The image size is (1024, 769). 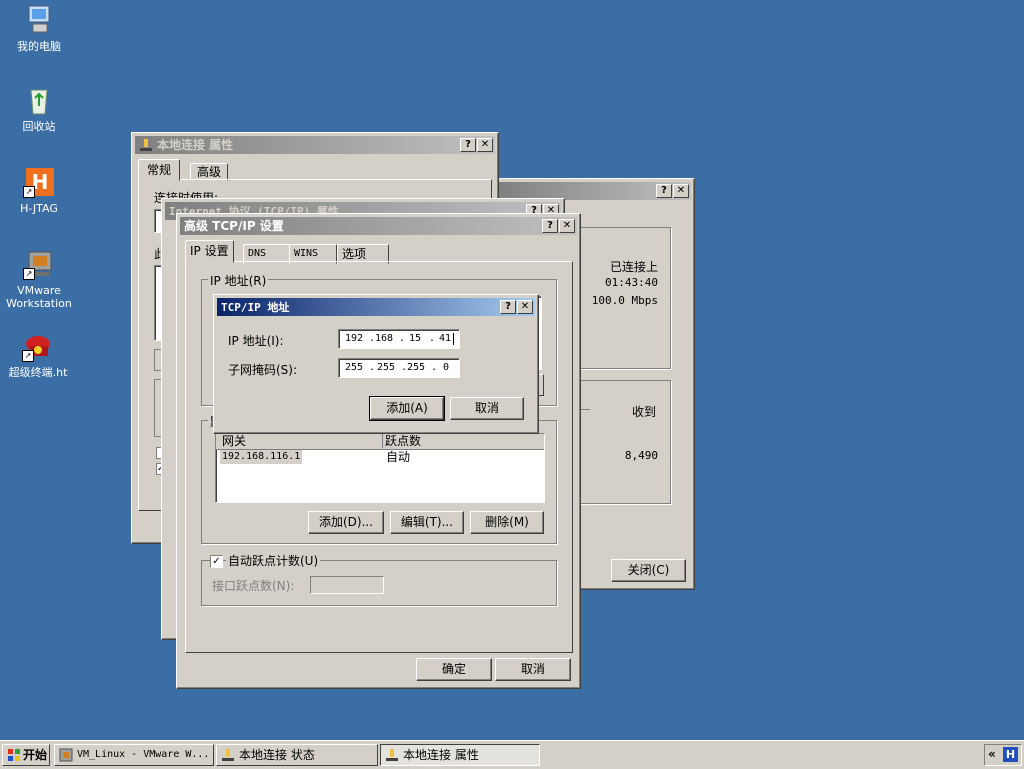 What do you see at coordinates (648, 570) in the screenshot?
I see `close-dialog-button: 关闭(C)` at bounding box center [648, 570].